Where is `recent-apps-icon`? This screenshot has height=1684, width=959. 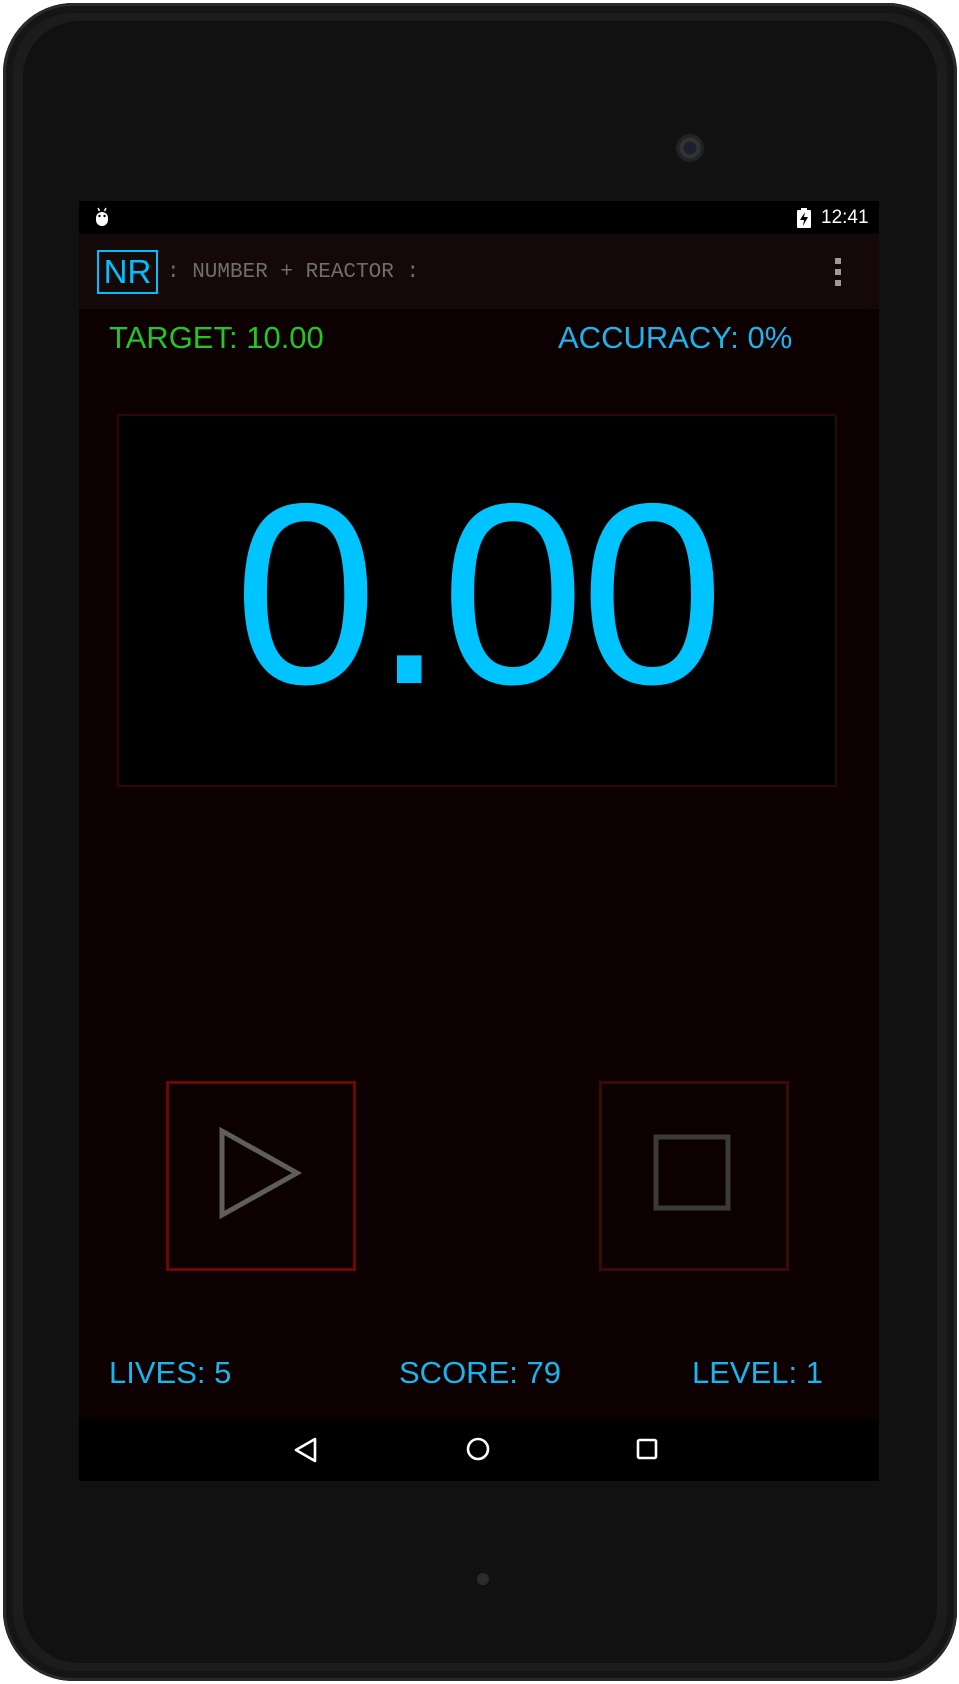 recent-apps-icon is located at coordinates (647, 1451).